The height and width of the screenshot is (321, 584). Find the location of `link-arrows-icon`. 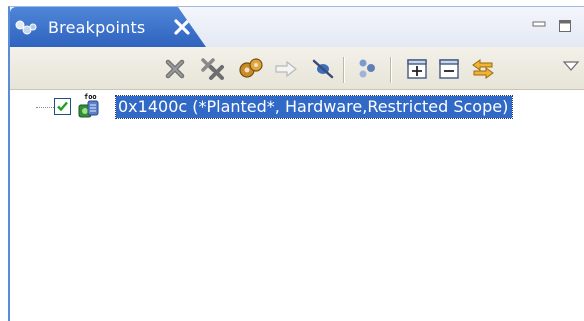

link-arrows-icon is located at coordinates (483, 69).